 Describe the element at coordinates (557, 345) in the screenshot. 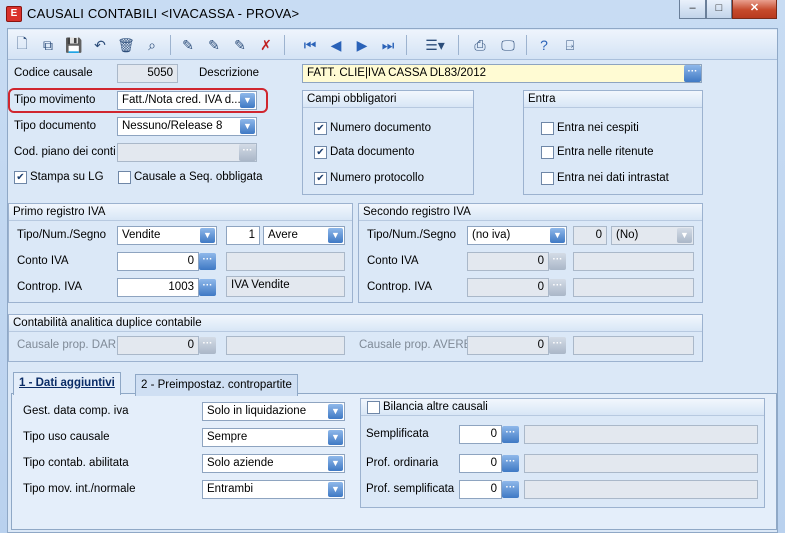

I see `causale-avere-lookup-button: ···` at that location.